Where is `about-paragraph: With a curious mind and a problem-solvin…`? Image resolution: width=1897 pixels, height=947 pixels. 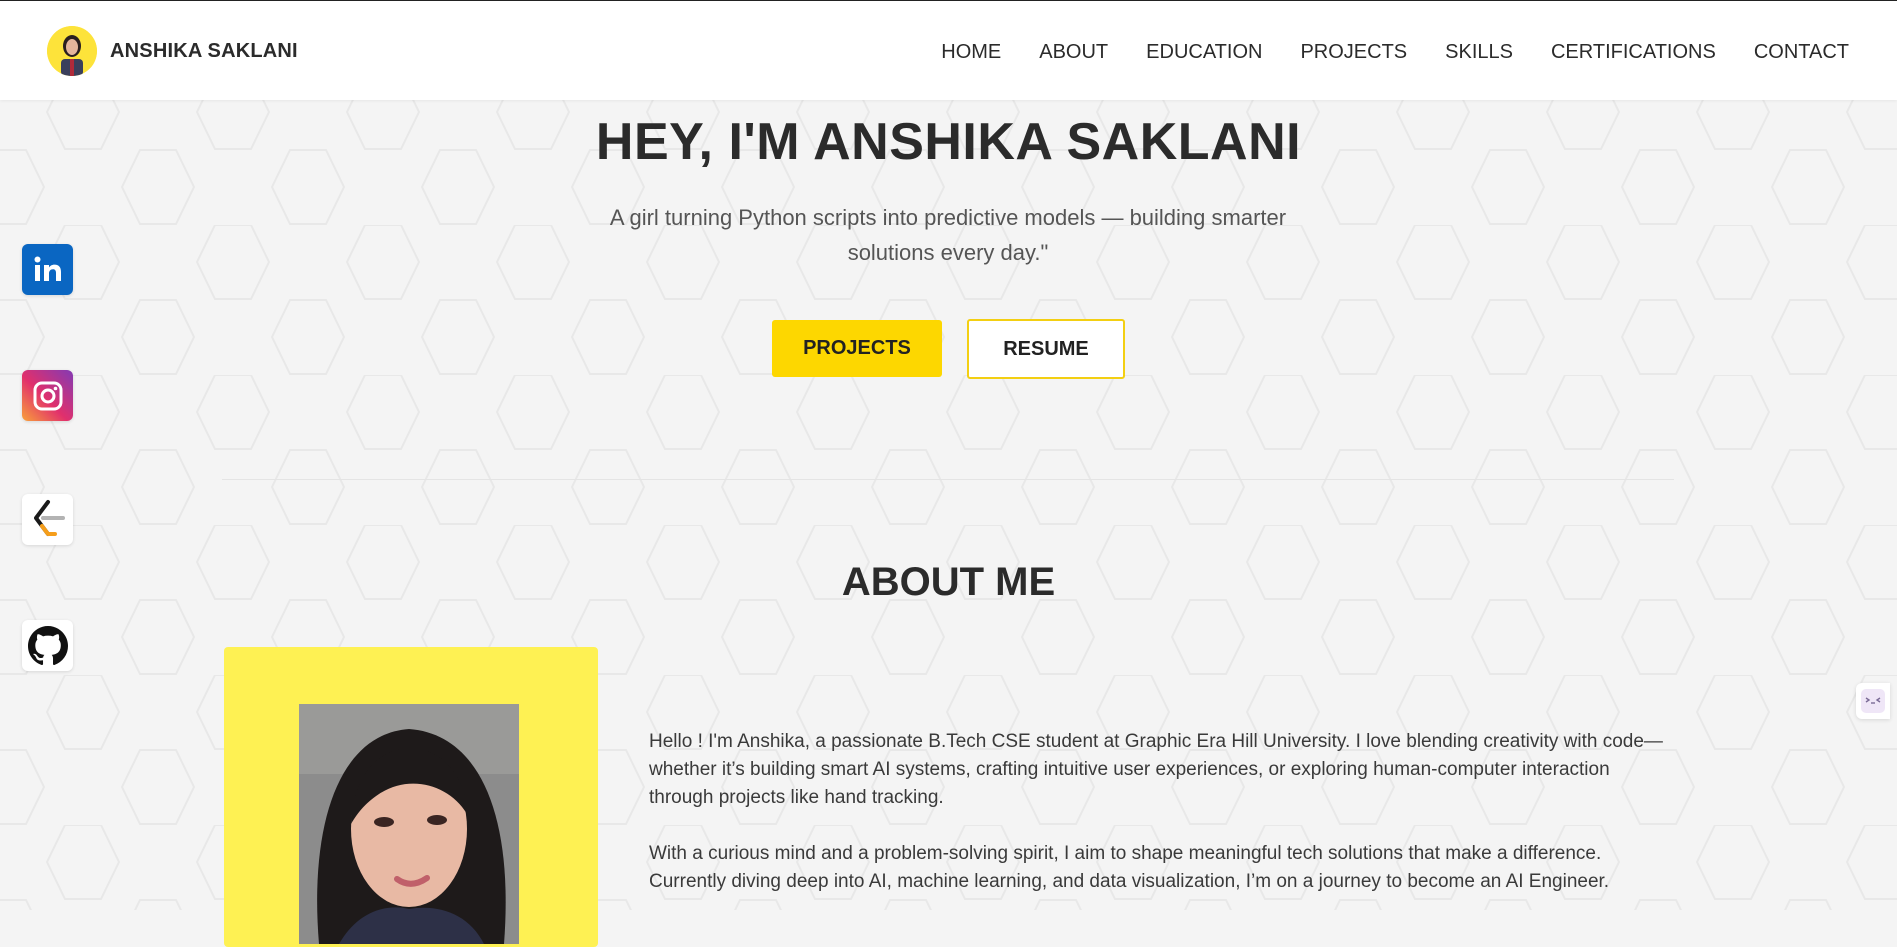
about-paragraph: With a curious mind and a problem-solvin… is located at coordinates (1129, 867).